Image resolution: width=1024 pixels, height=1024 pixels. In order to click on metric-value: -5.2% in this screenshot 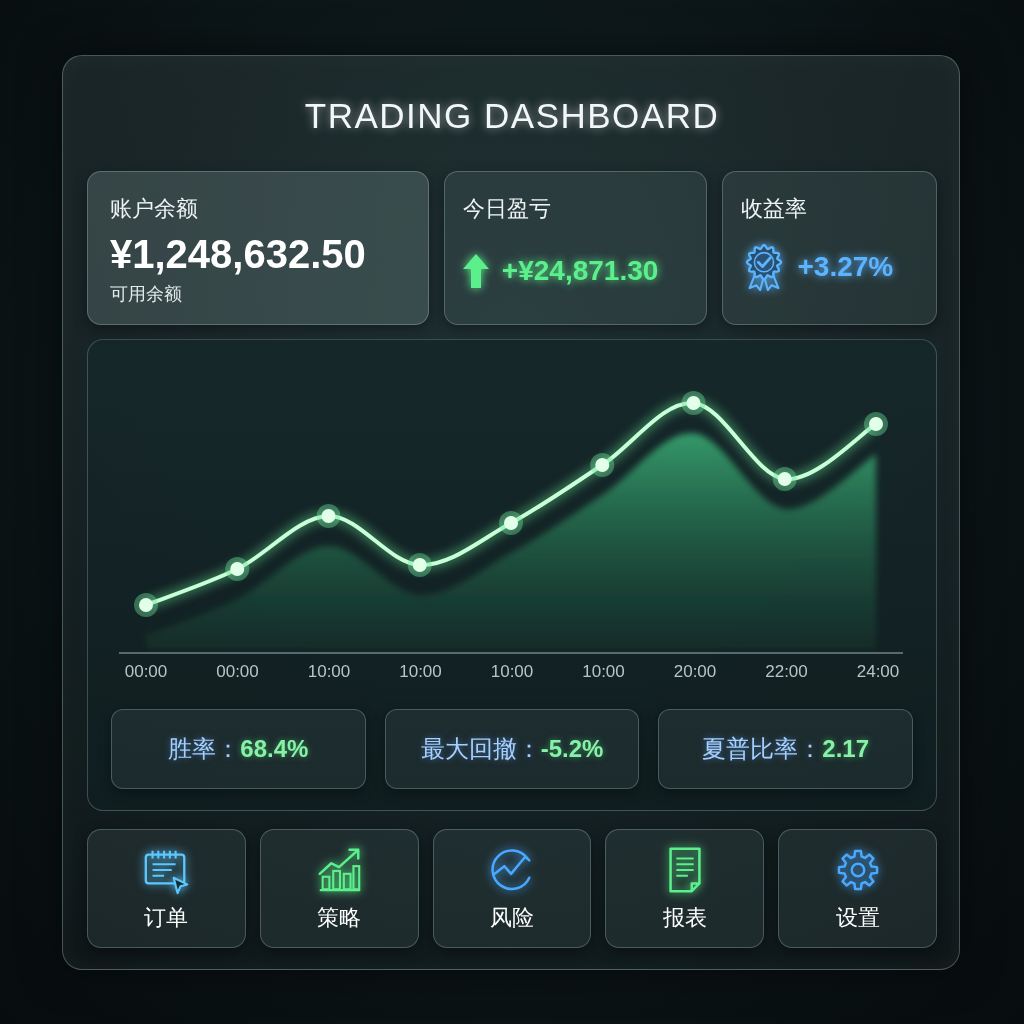, I will do `click(572, 749)`.